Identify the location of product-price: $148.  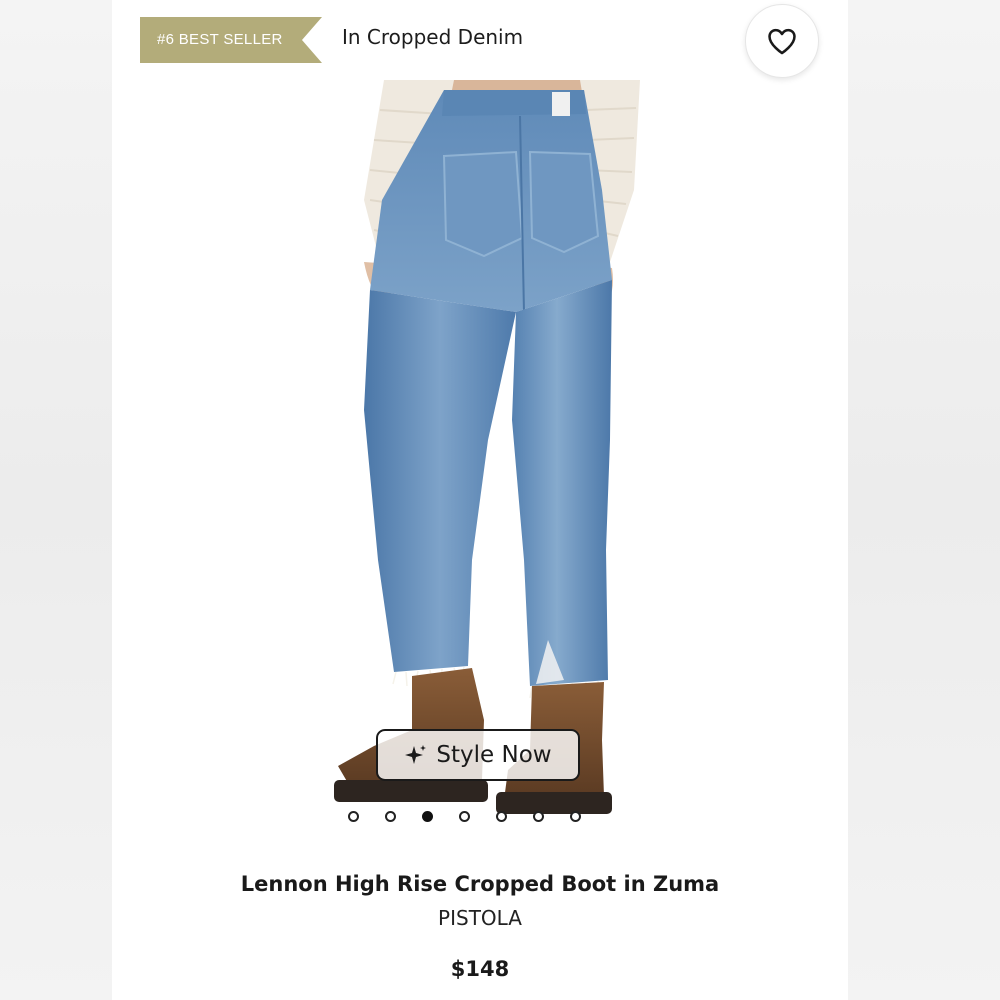
(480, 969).